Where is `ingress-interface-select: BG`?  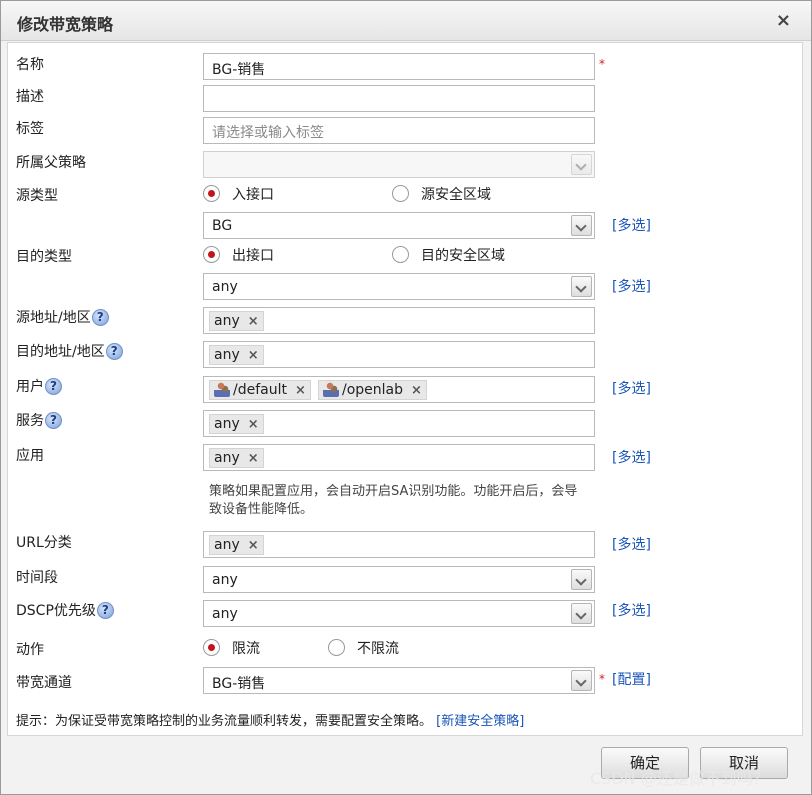
ingress-interface-select: BG is located at coordinates (399, 225).